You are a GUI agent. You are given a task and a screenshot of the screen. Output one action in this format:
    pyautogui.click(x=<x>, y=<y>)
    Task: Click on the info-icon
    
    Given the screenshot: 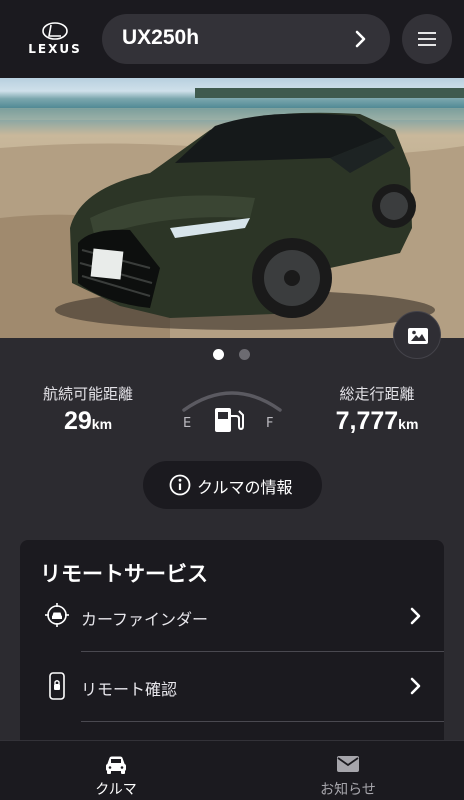 What is the action you would take?
    pyautogui.click(x=180, y=485)
    